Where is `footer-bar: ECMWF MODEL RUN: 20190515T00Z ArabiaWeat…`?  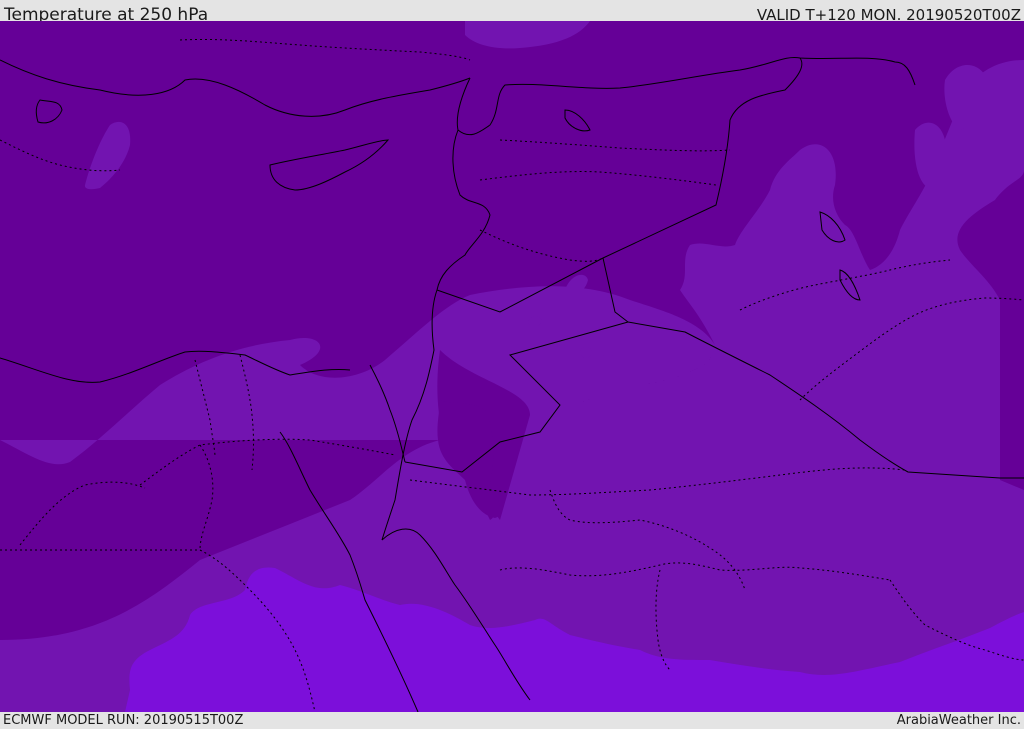
footer-bar: ECMWF MODEL RUN: 20190515T00Z ArabiaWeat… is located at coordinates (512, 720).